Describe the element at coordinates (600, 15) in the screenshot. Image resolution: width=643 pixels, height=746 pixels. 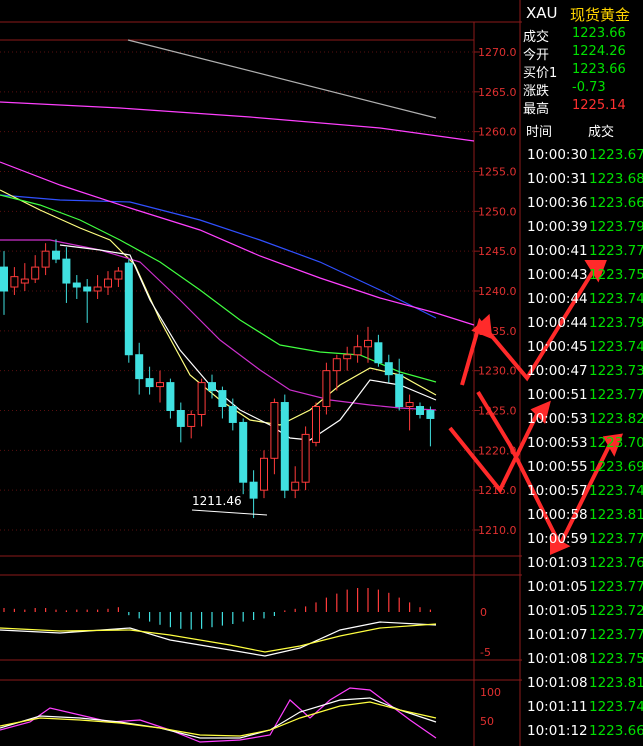
I see `symbol-name: 现货黄金` at that location.